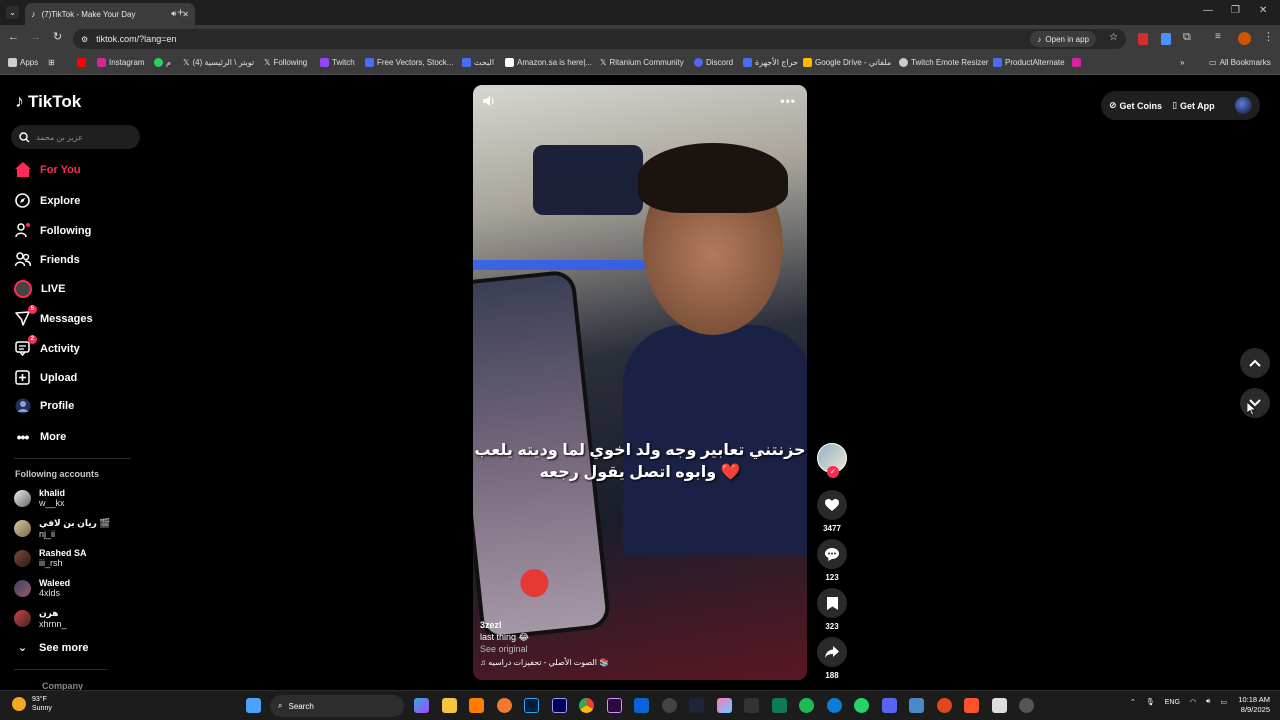 Image resolution: width=1280 pixels, height=720 pixels. I want to click on volume-icon, so click(489, 101).